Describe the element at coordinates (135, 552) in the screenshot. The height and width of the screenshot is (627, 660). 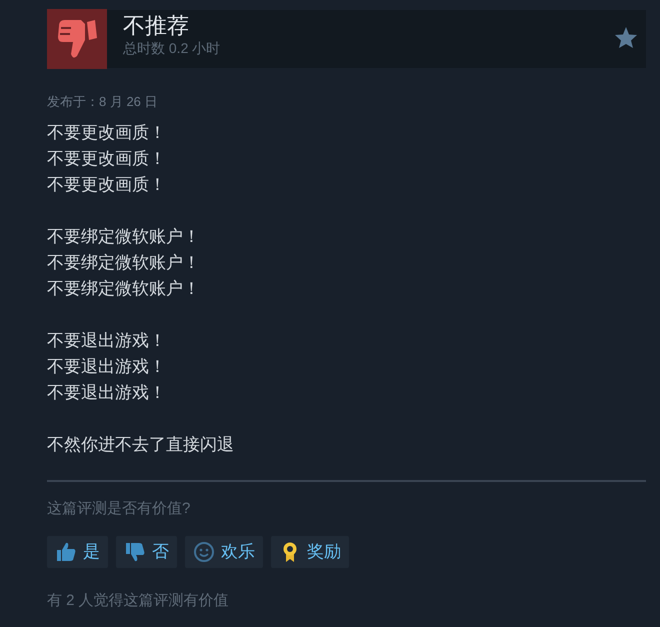
I see `thumbs-down-icon` at that location.